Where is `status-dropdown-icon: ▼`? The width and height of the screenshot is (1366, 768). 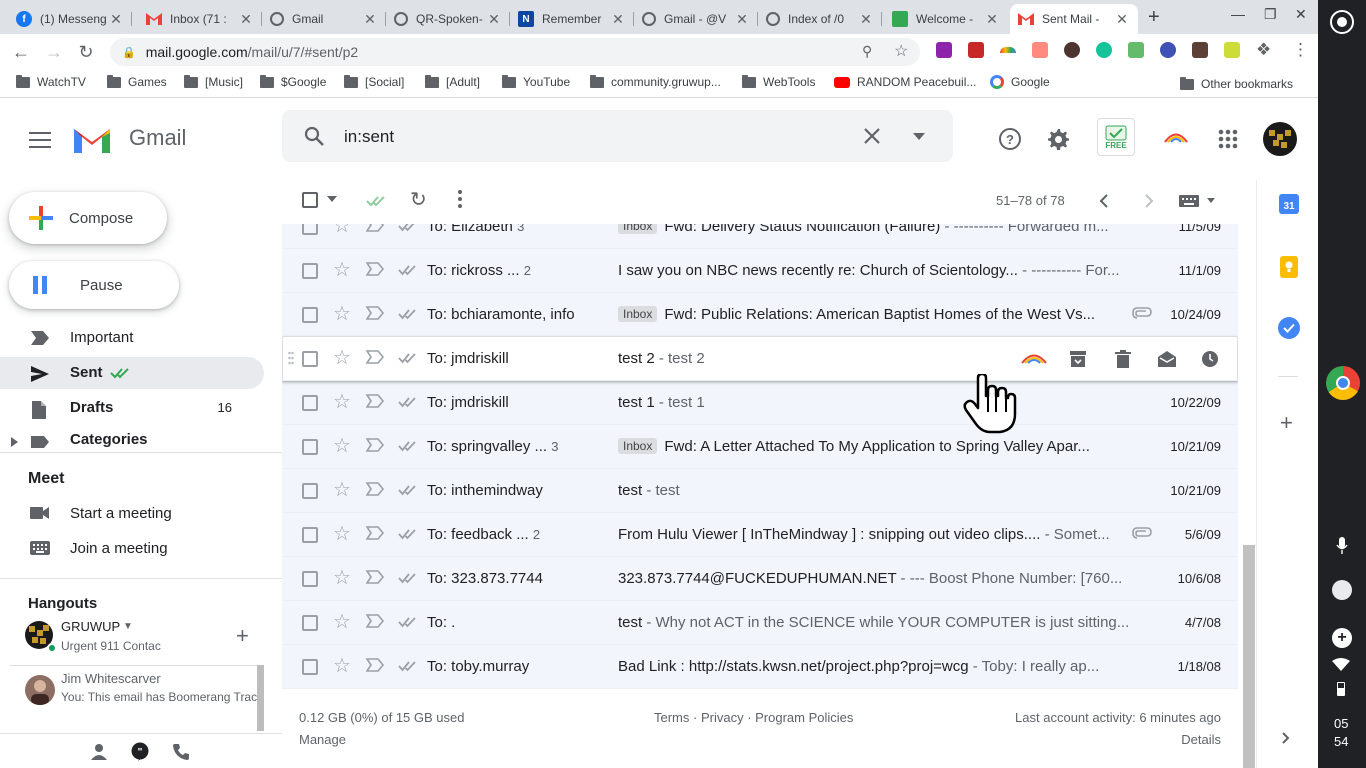 status-dropdown-icon: ▼ is located at coordinates (128, 626).